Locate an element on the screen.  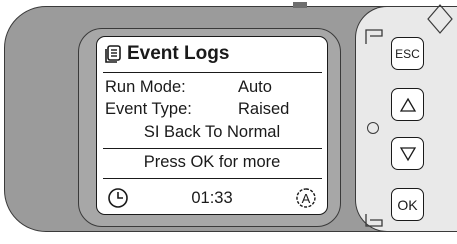
panel-corner-mark-top is located at coordinates (374, 36).